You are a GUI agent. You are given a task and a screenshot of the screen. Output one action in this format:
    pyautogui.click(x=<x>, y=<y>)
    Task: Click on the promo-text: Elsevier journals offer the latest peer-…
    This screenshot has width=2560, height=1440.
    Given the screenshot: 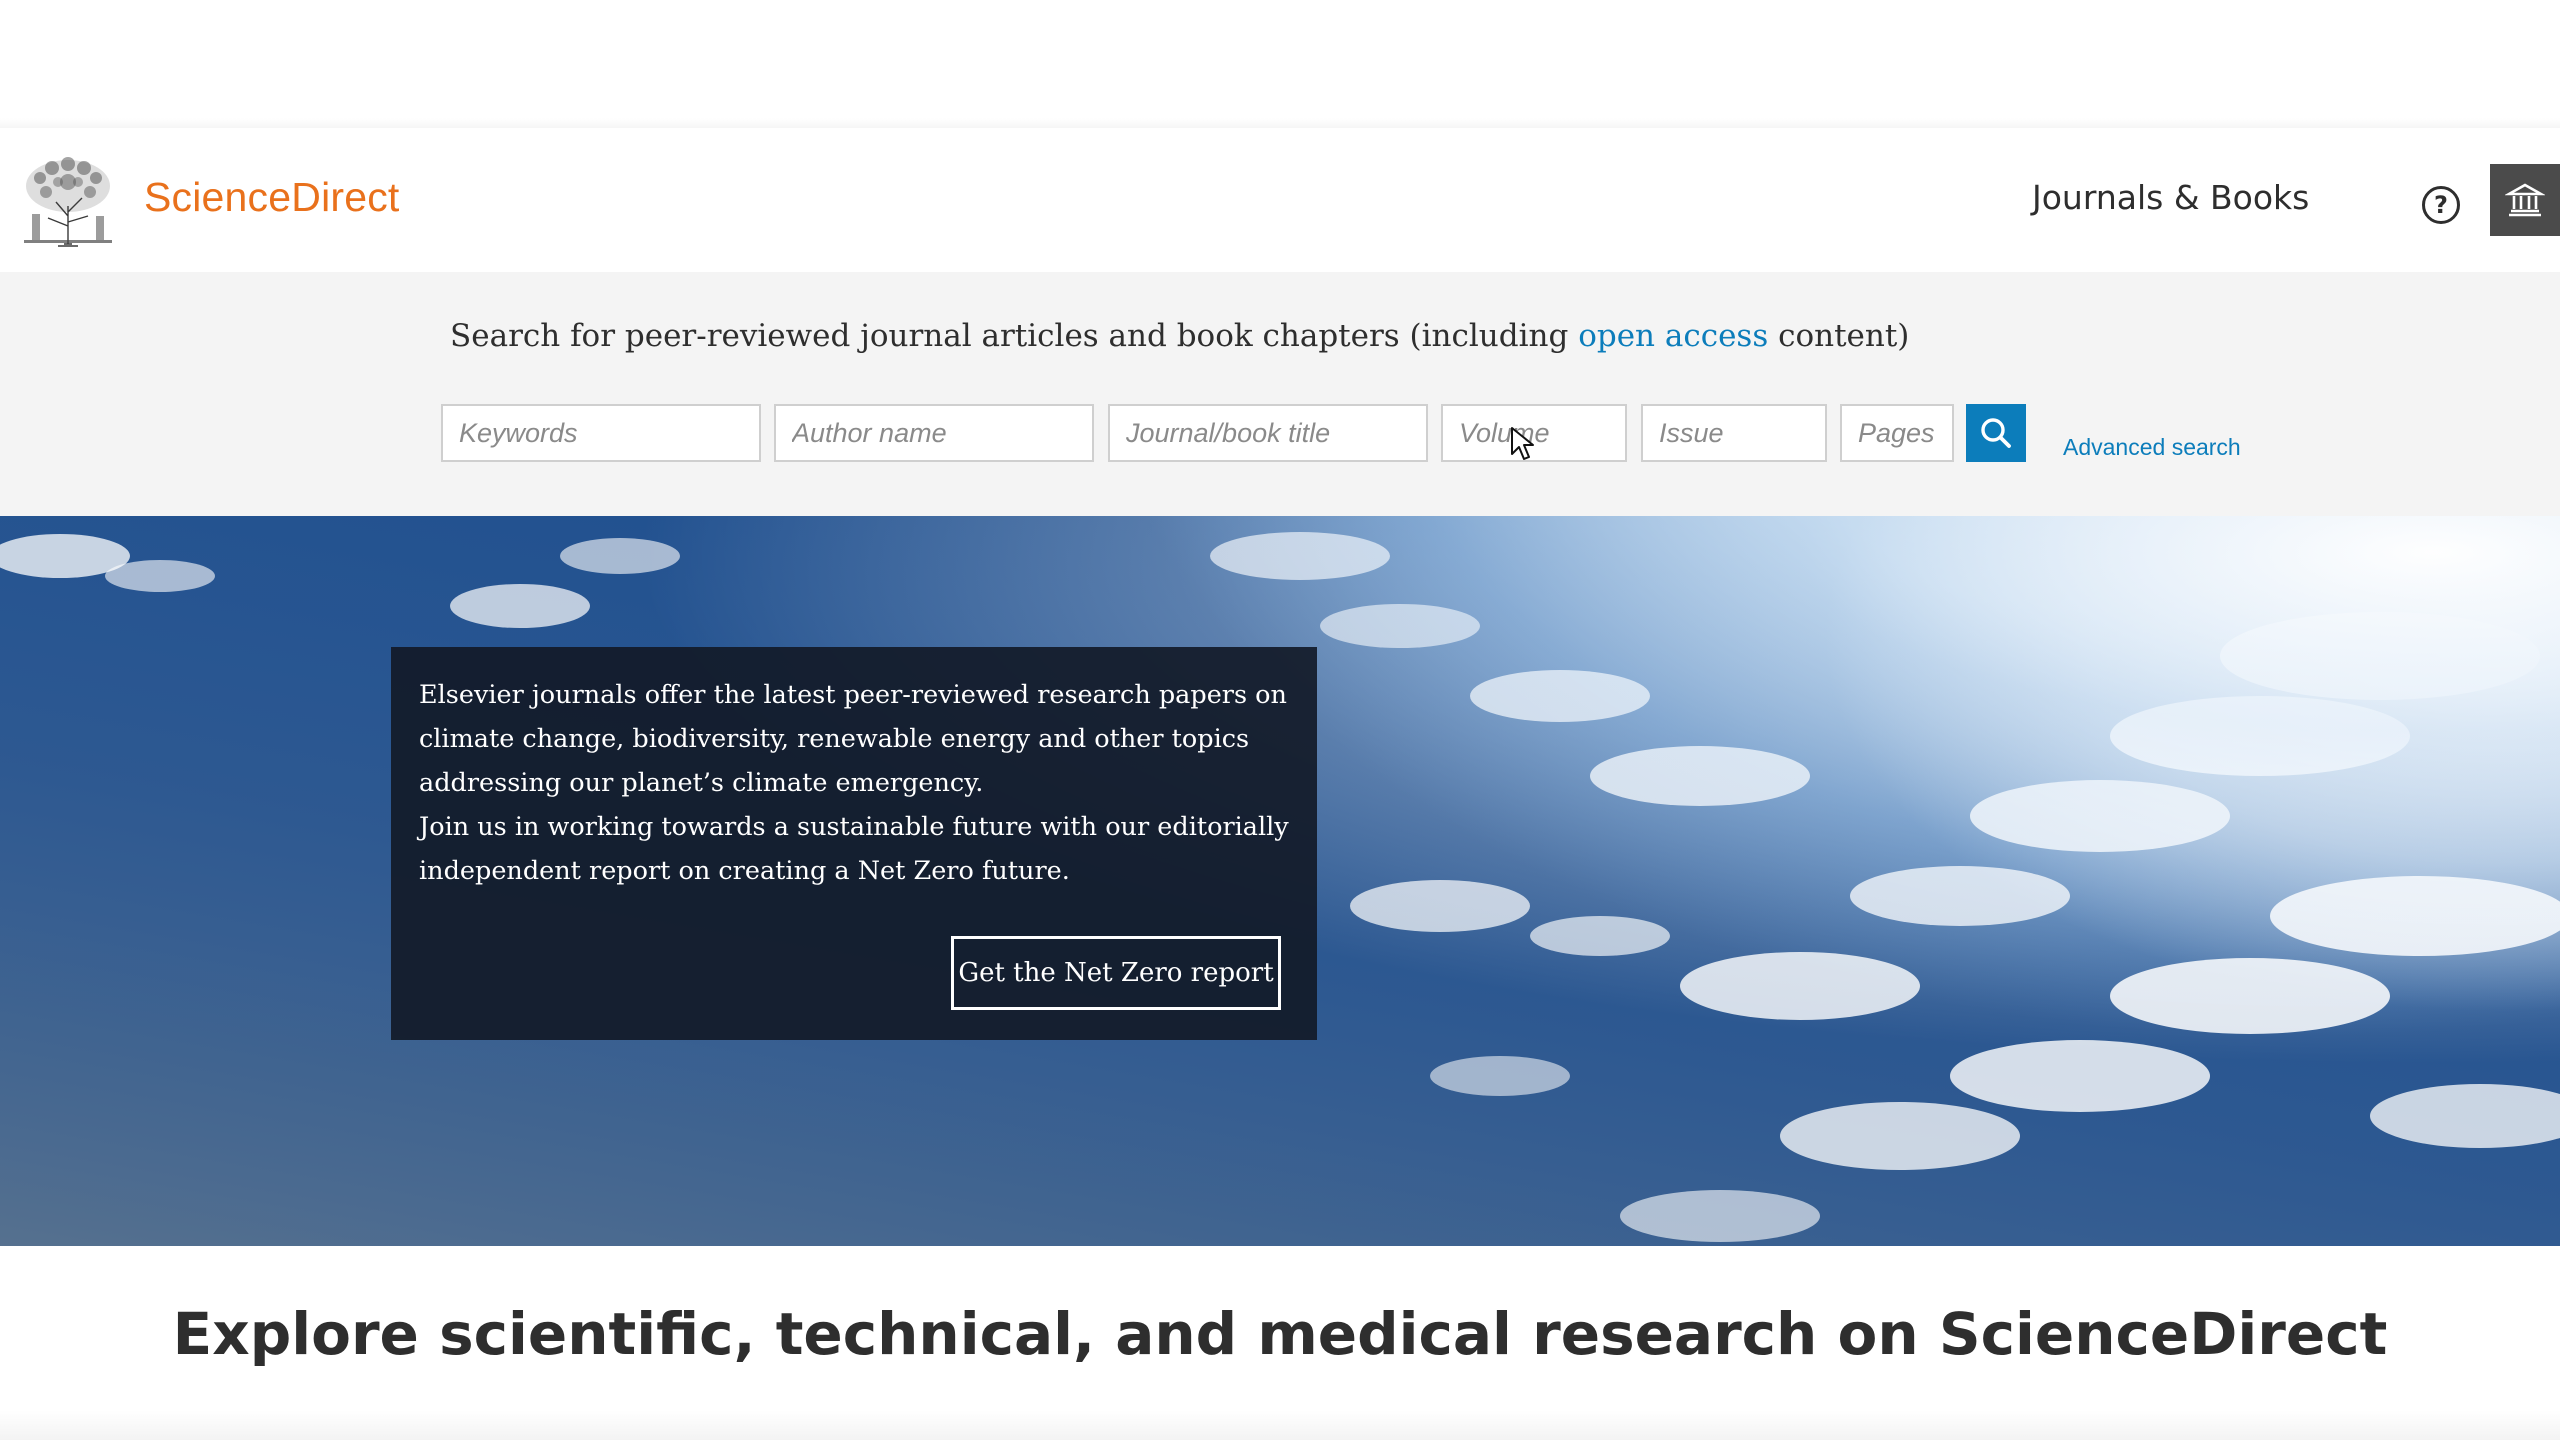 What is the action you would take?
    pyautogui.click(x=859, y=783)
    